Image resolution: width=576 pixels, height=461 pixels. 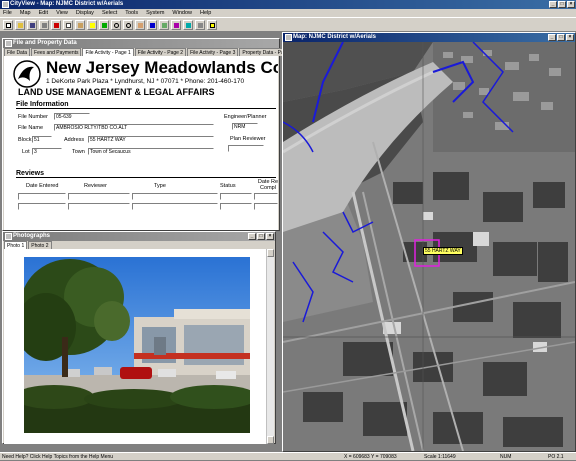 I want to click on file-name-field: AMBROSIO RLTY/TBD CO.ALT, so click(x=134, y=127).